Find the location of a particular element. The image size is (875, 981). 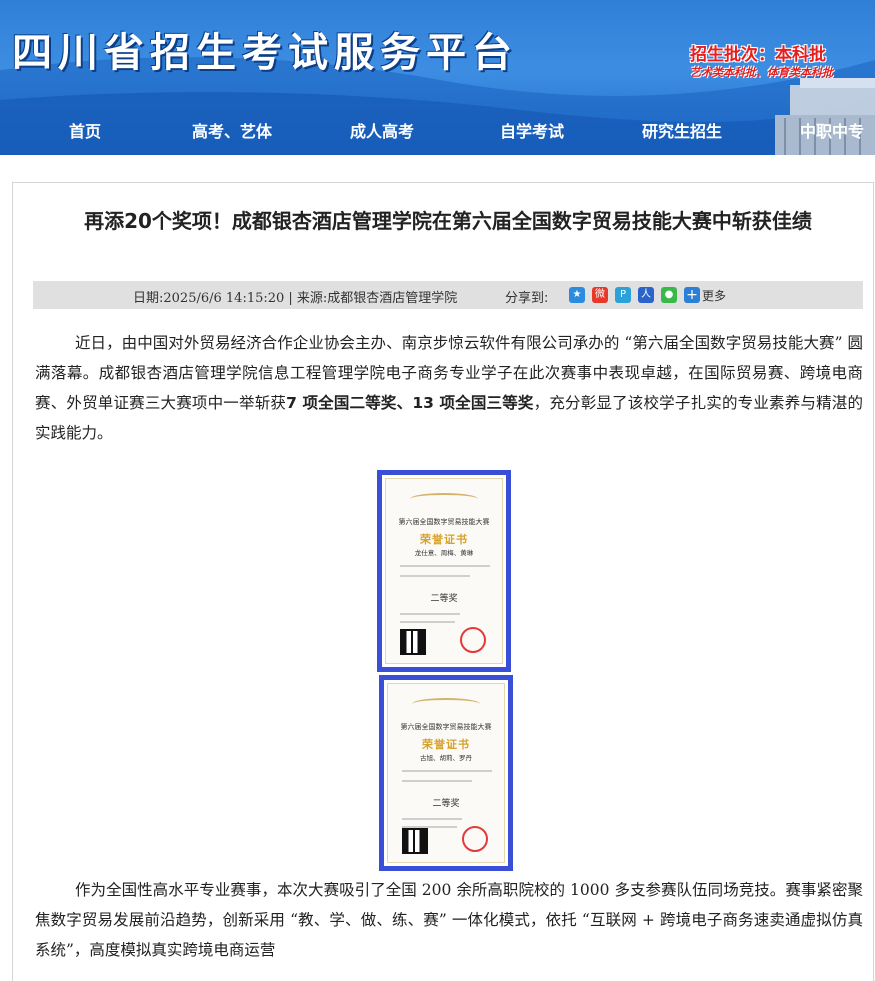

certificate-image-2: 第六届全国数字贸易技能大赛 荣誉证书 古旭、胡莉、罗丹 二等奖 is located at coordinates (446, 773).